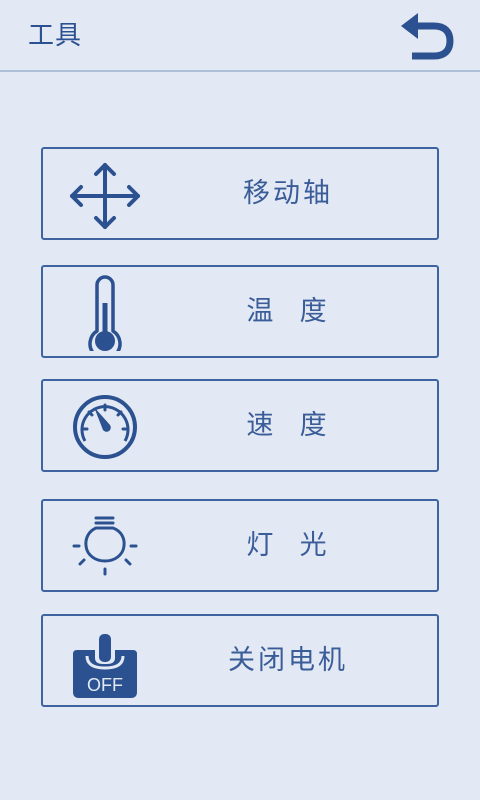 Image resolution: width=480 pixels, height=800 pixels. Describe the element at coordinates (240, 425) in the screenshot. I see `speed-button: 速 度` at that location.